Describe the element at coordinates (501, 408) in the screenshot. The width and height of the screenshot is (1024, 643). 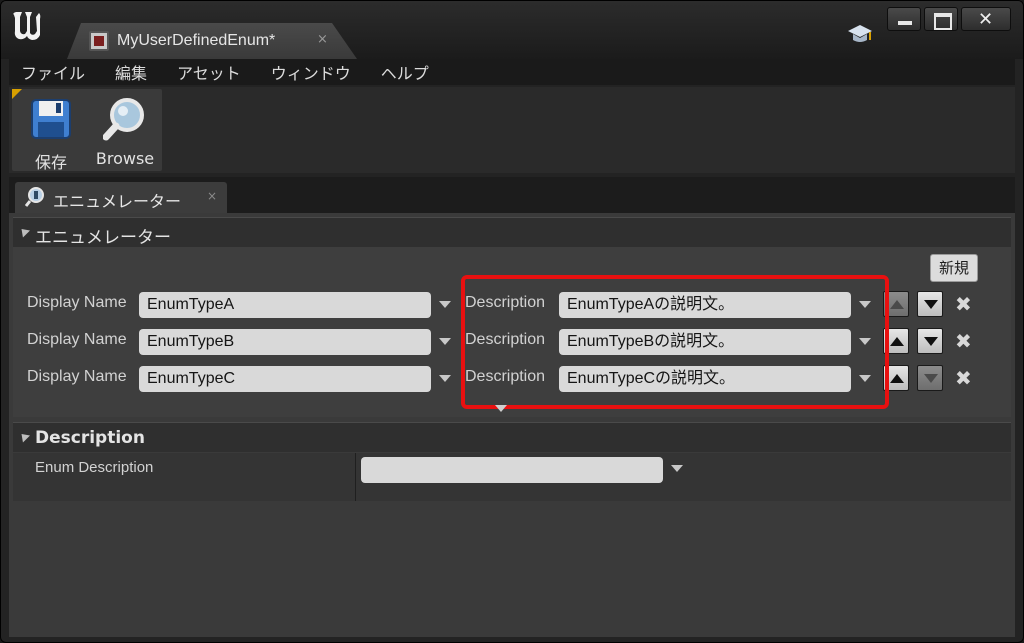
I see `expand-arrow-icon` at that location.